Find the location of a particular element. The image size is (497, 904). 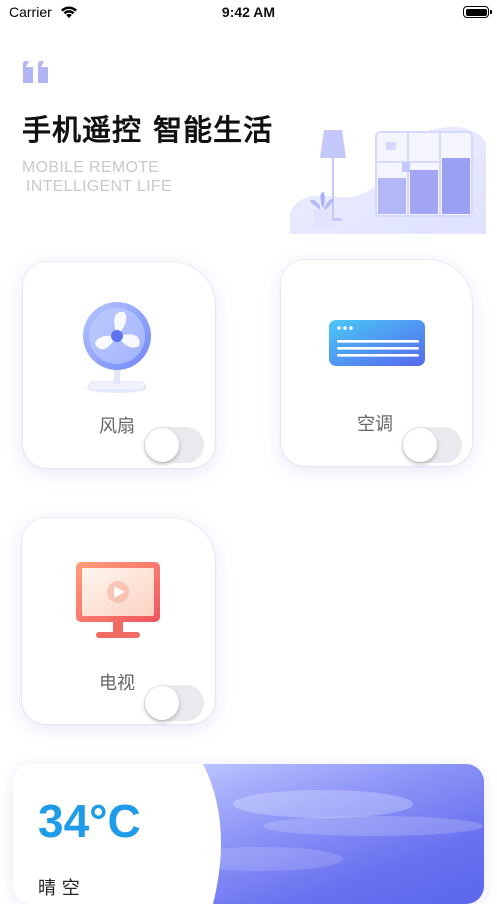

status-bar: Carrier 9:42 AM is located at coordinates (248, 13).